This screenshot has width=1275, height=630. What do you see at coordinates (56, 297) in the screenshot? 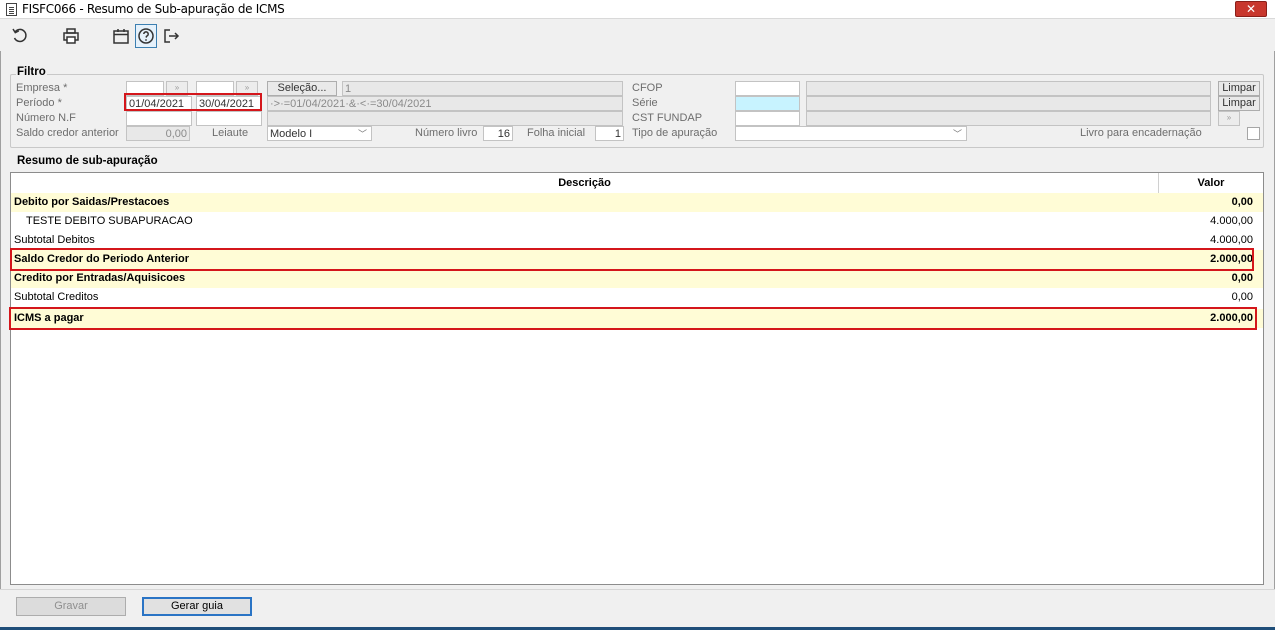
I see `row-descricao: Subtotal Creditos` at bounding box center [56, 297].